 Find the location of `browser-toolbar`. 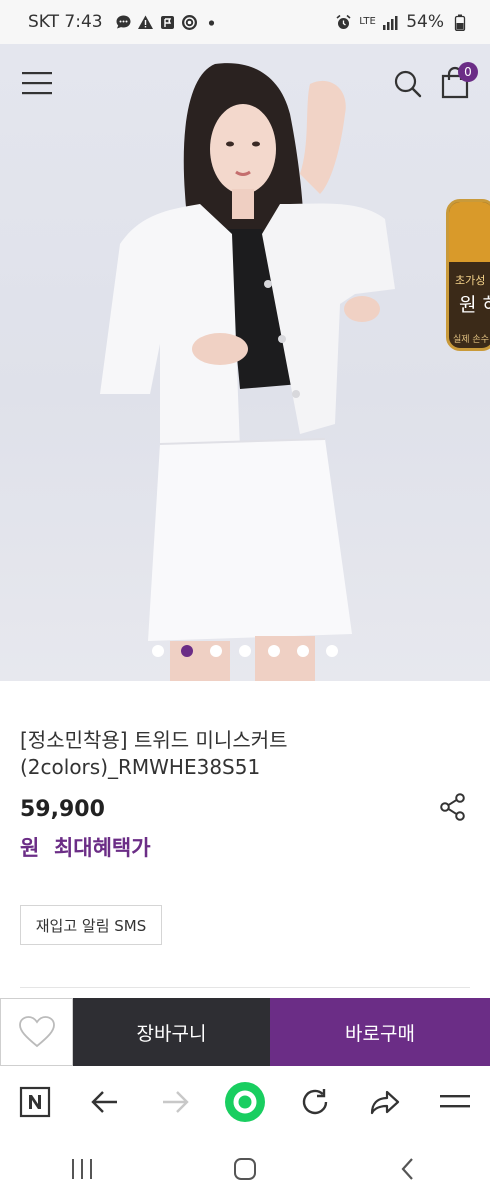

browser-toolbar is located at coordinates (245, 1102).